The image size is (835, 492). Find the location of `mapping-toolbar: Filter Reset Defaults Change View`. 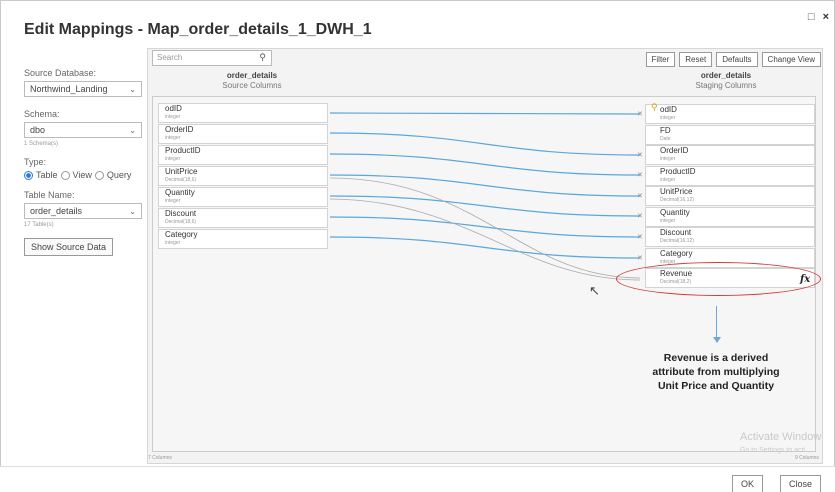

mapping-toolbar: Filter Reset Defaults Change View is located at coordinates (733, 59).